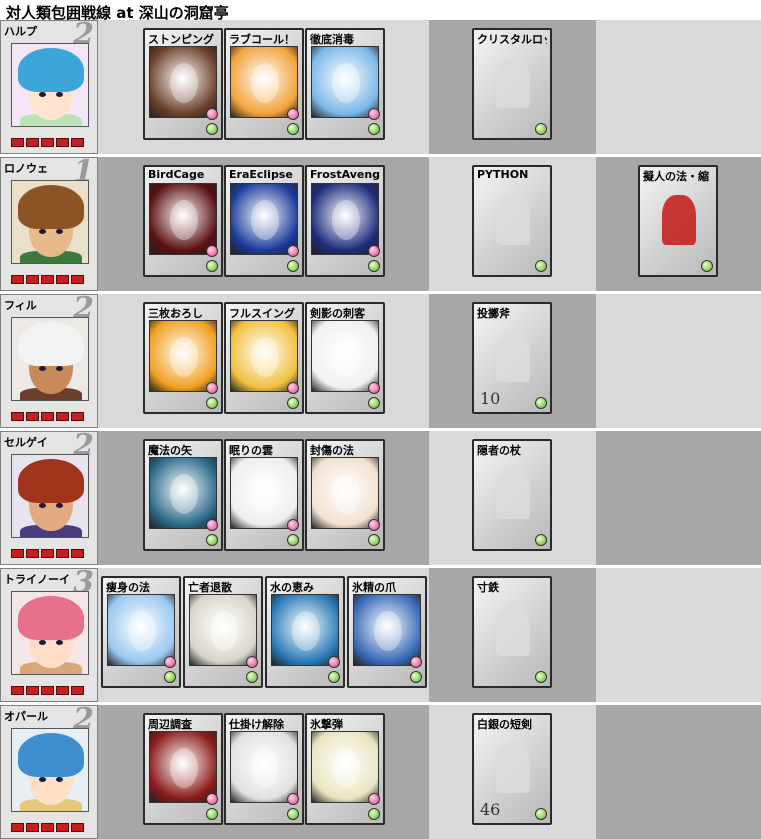 Image resolution: width=761 pixels, height=839 pixels. Describe the element at coordinates (264, 495) in the screenshot. I see `skill-card: 眠りの雲` at that location.